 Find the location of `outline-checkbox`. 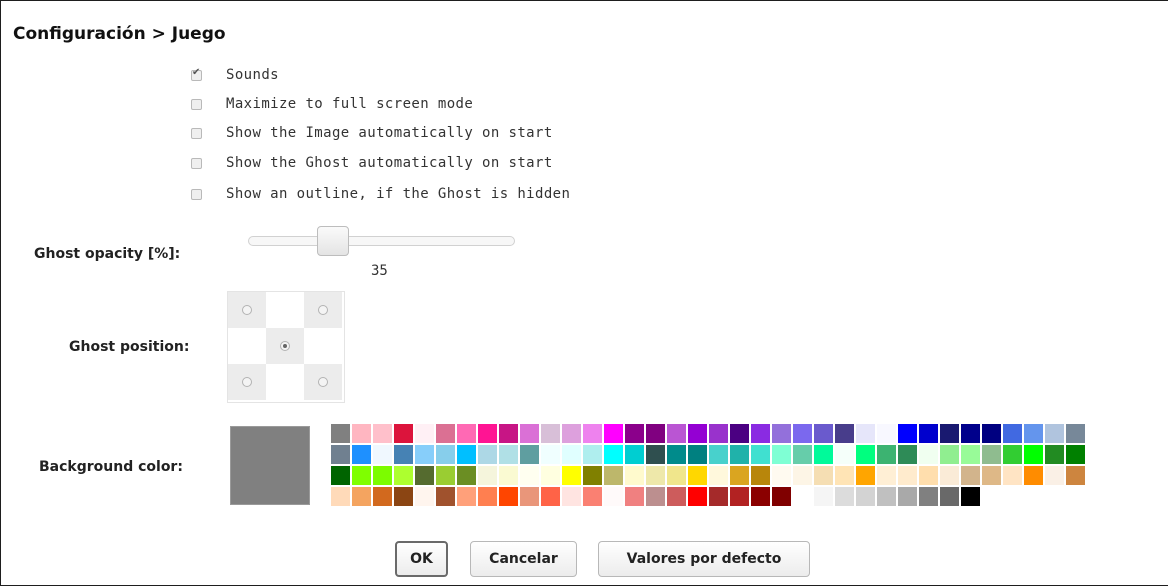

outline-checkbox is located at coordinates (196, 194).